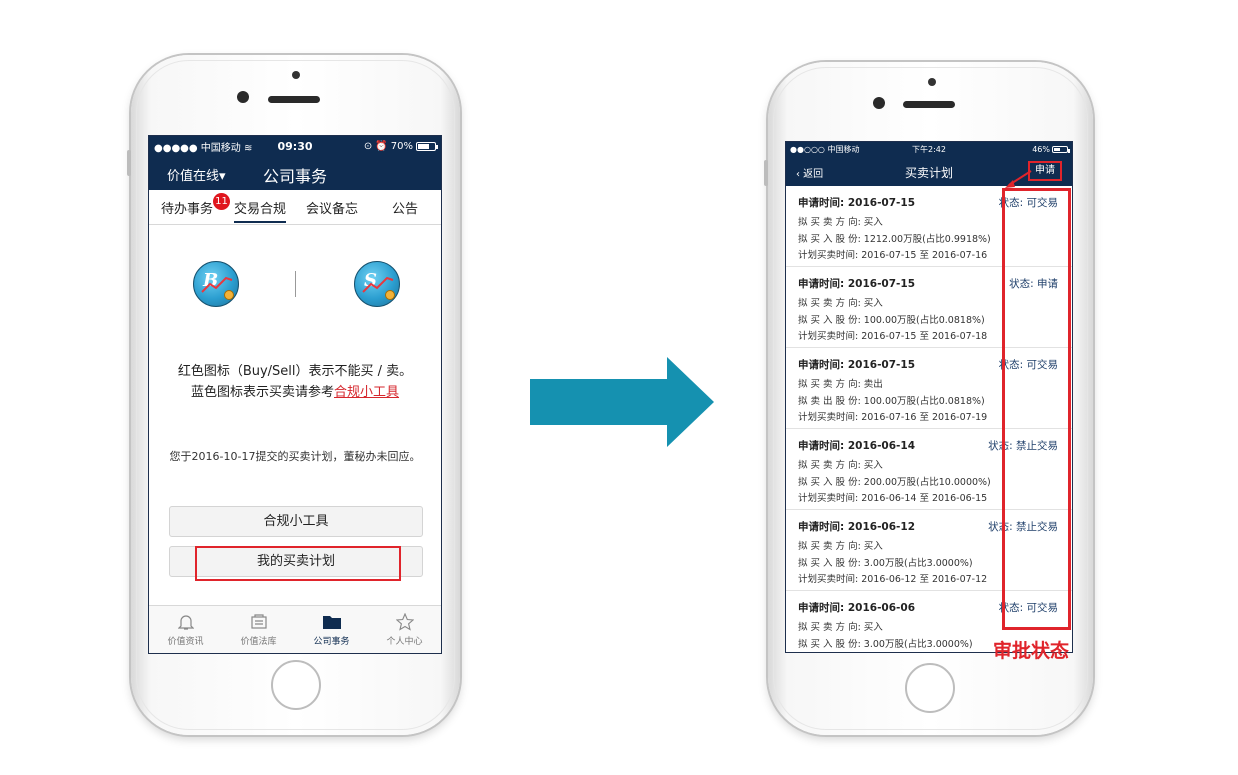 This screenshot has height=775, width=1238. What do you see at coordinates (879, 103) in the screenshot?
I see `right-phone-camera` at bounding box center [879, 103].